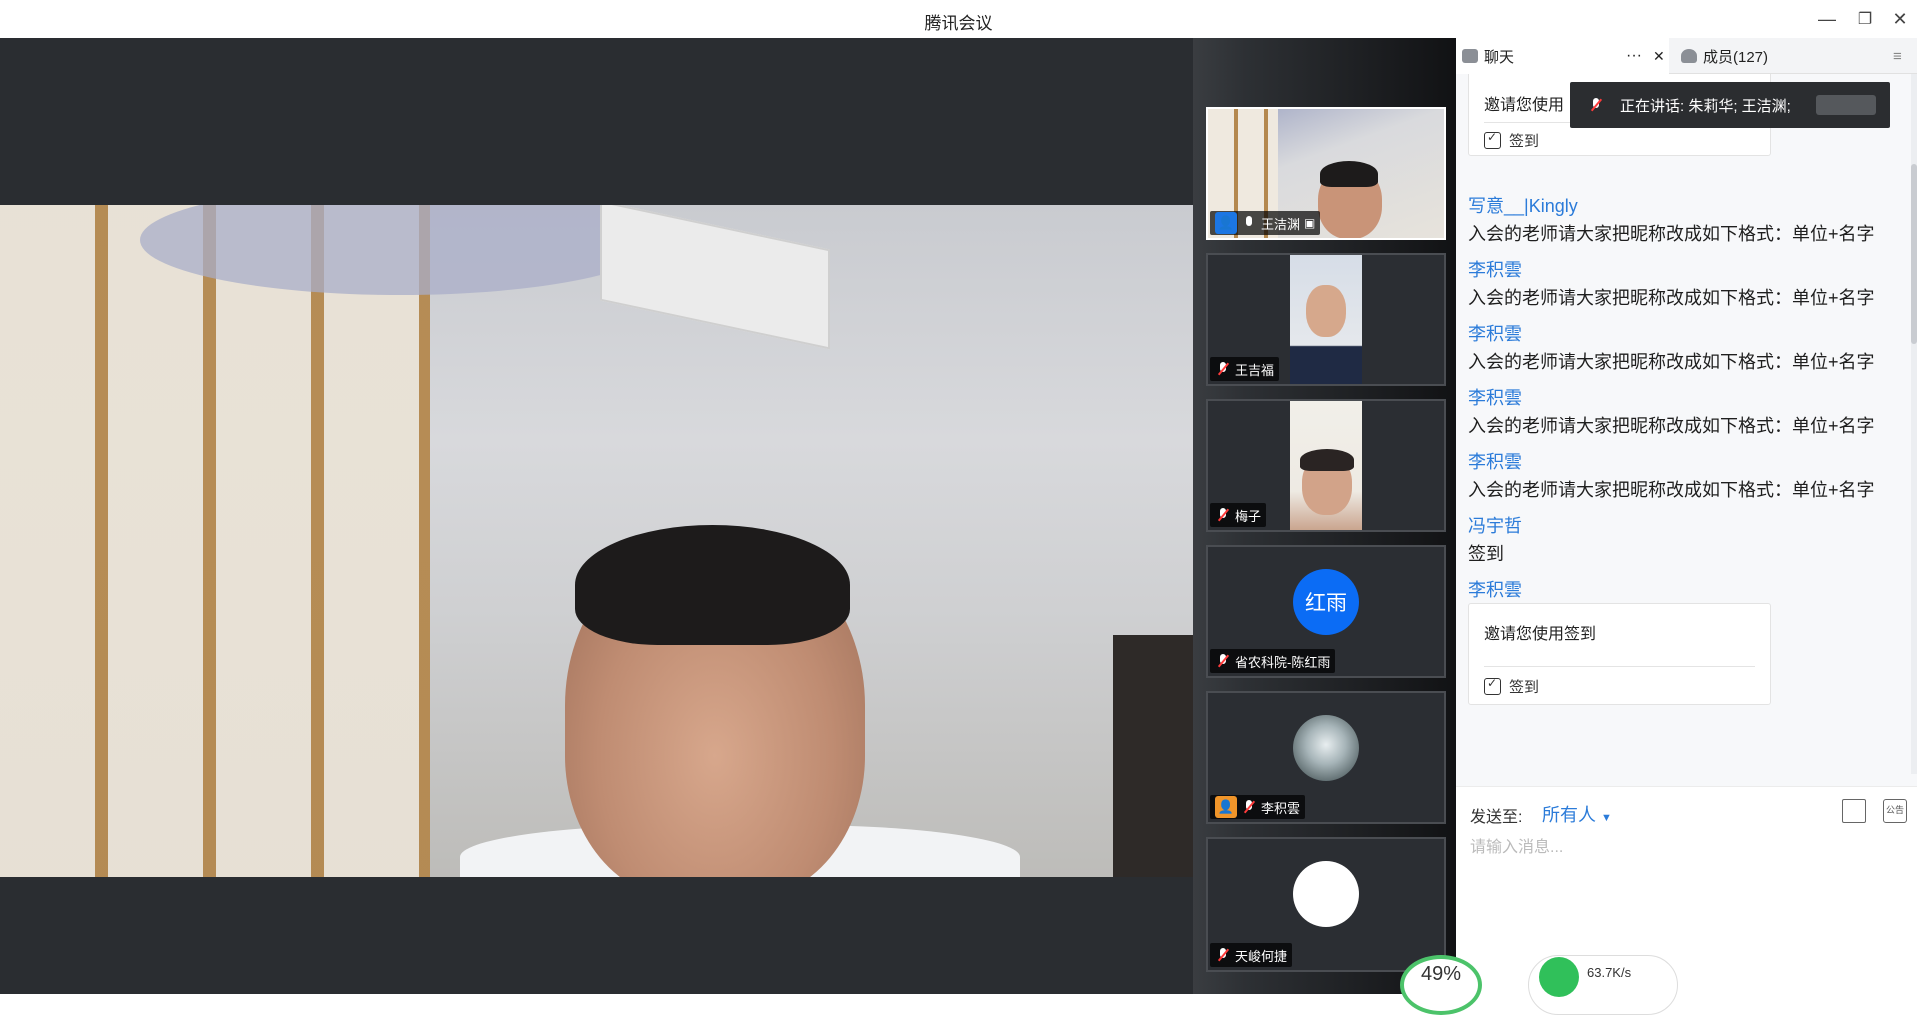 This screenshot has height=1015, width=1917. What do you see at coordinates (1486, 554) in the screenshot?
I see `message-text: 签到` at bounding box center [1486, 554].